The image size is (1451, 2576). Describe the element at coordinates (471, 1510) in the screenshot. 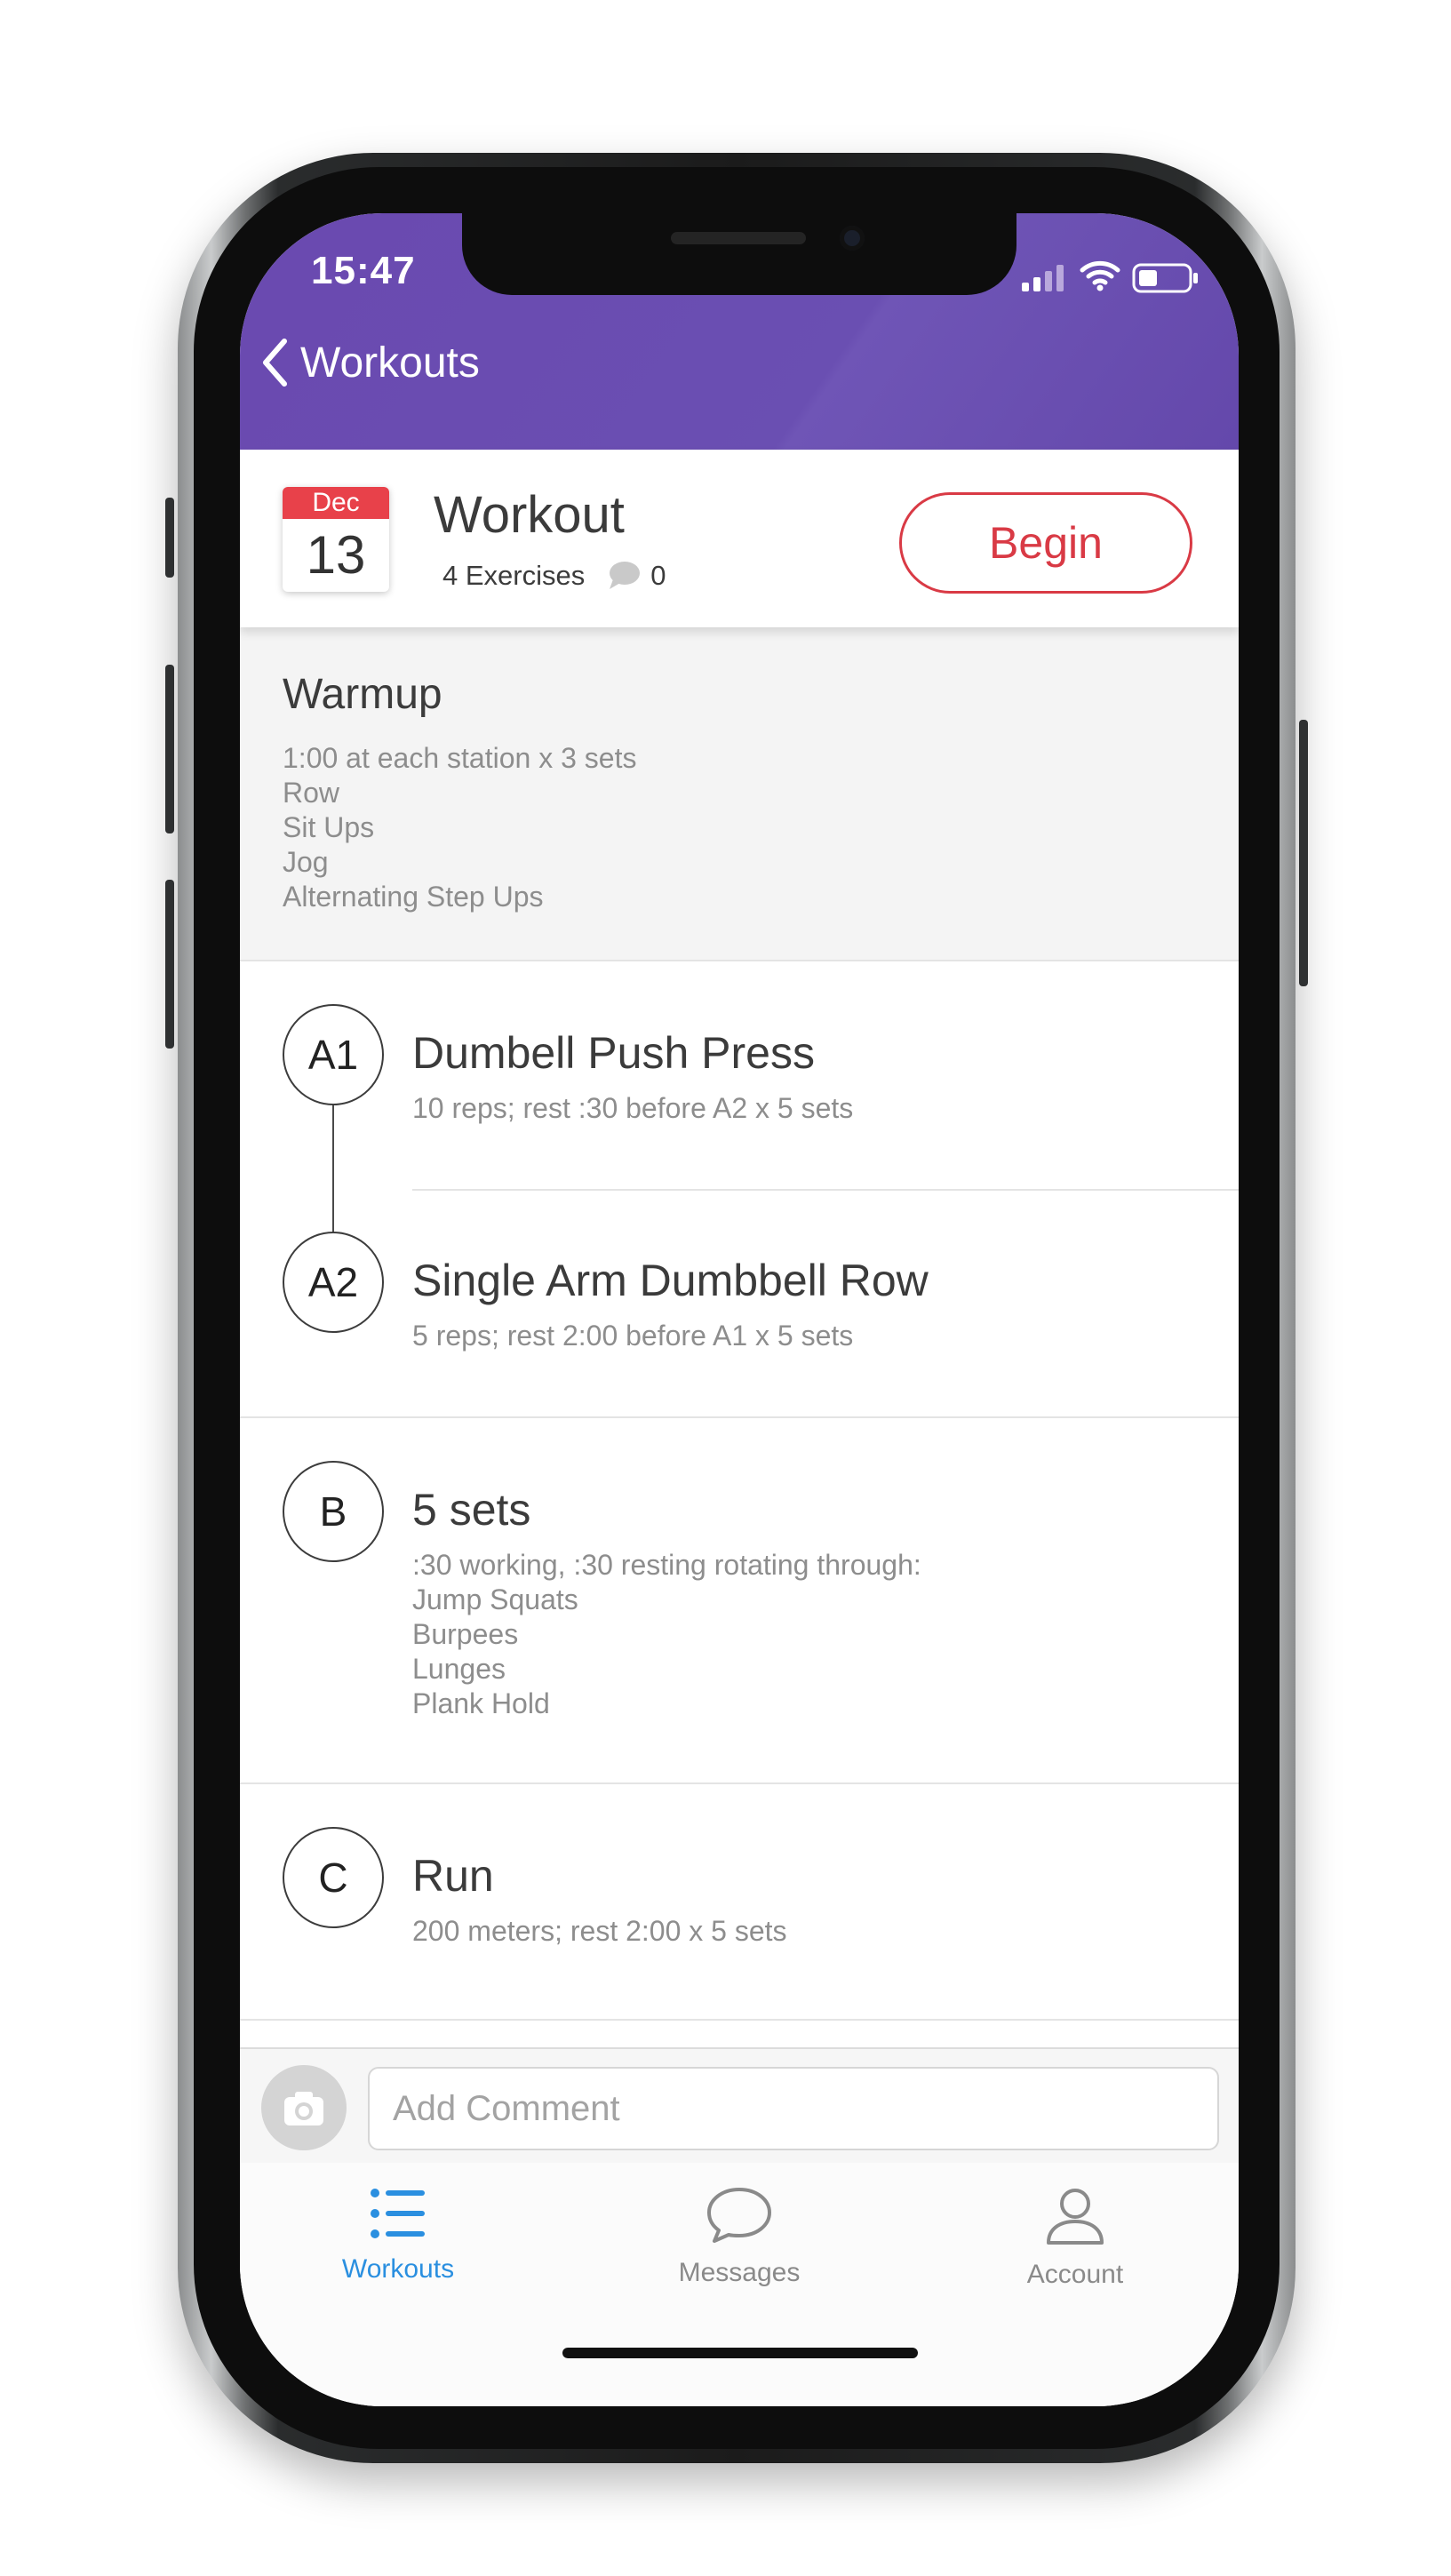

I see `exercise-title: 5 sets` at that location.